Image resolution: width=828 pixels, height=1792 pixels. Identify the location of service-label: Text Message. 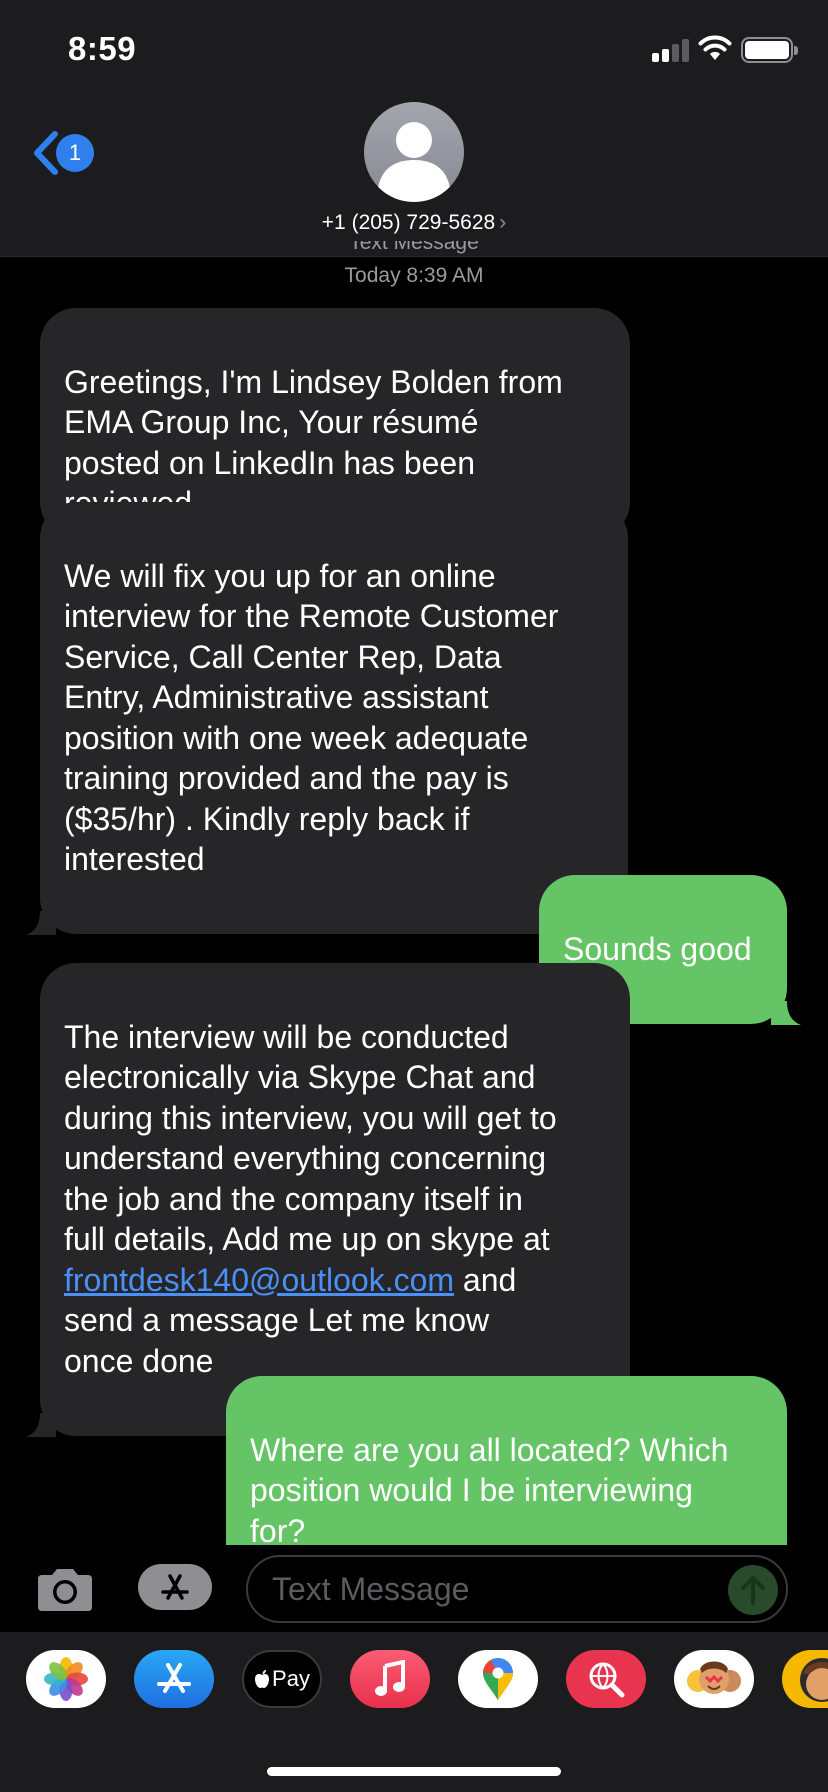
(414, 247).